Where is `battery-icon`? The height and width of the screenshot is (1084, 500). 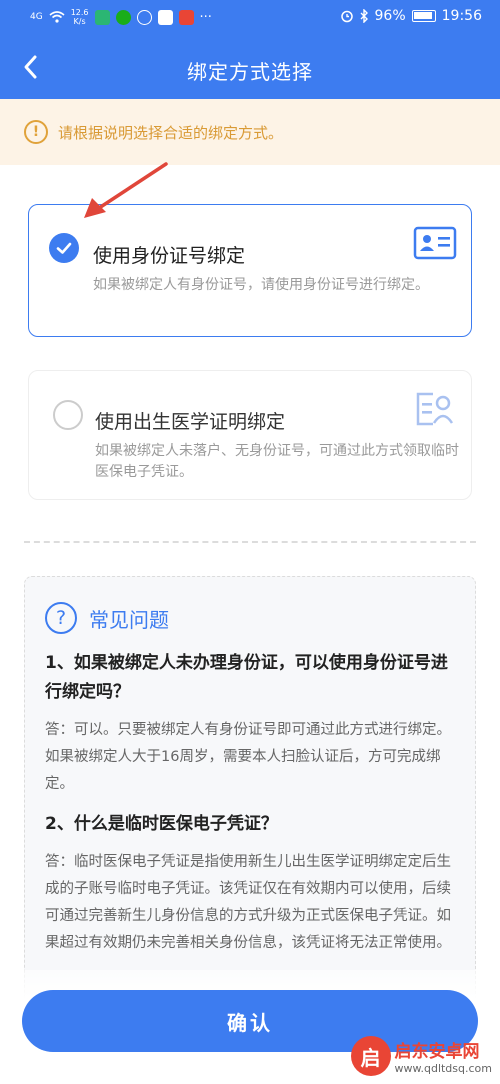 battery-icon is located at coordinates (423, 16).